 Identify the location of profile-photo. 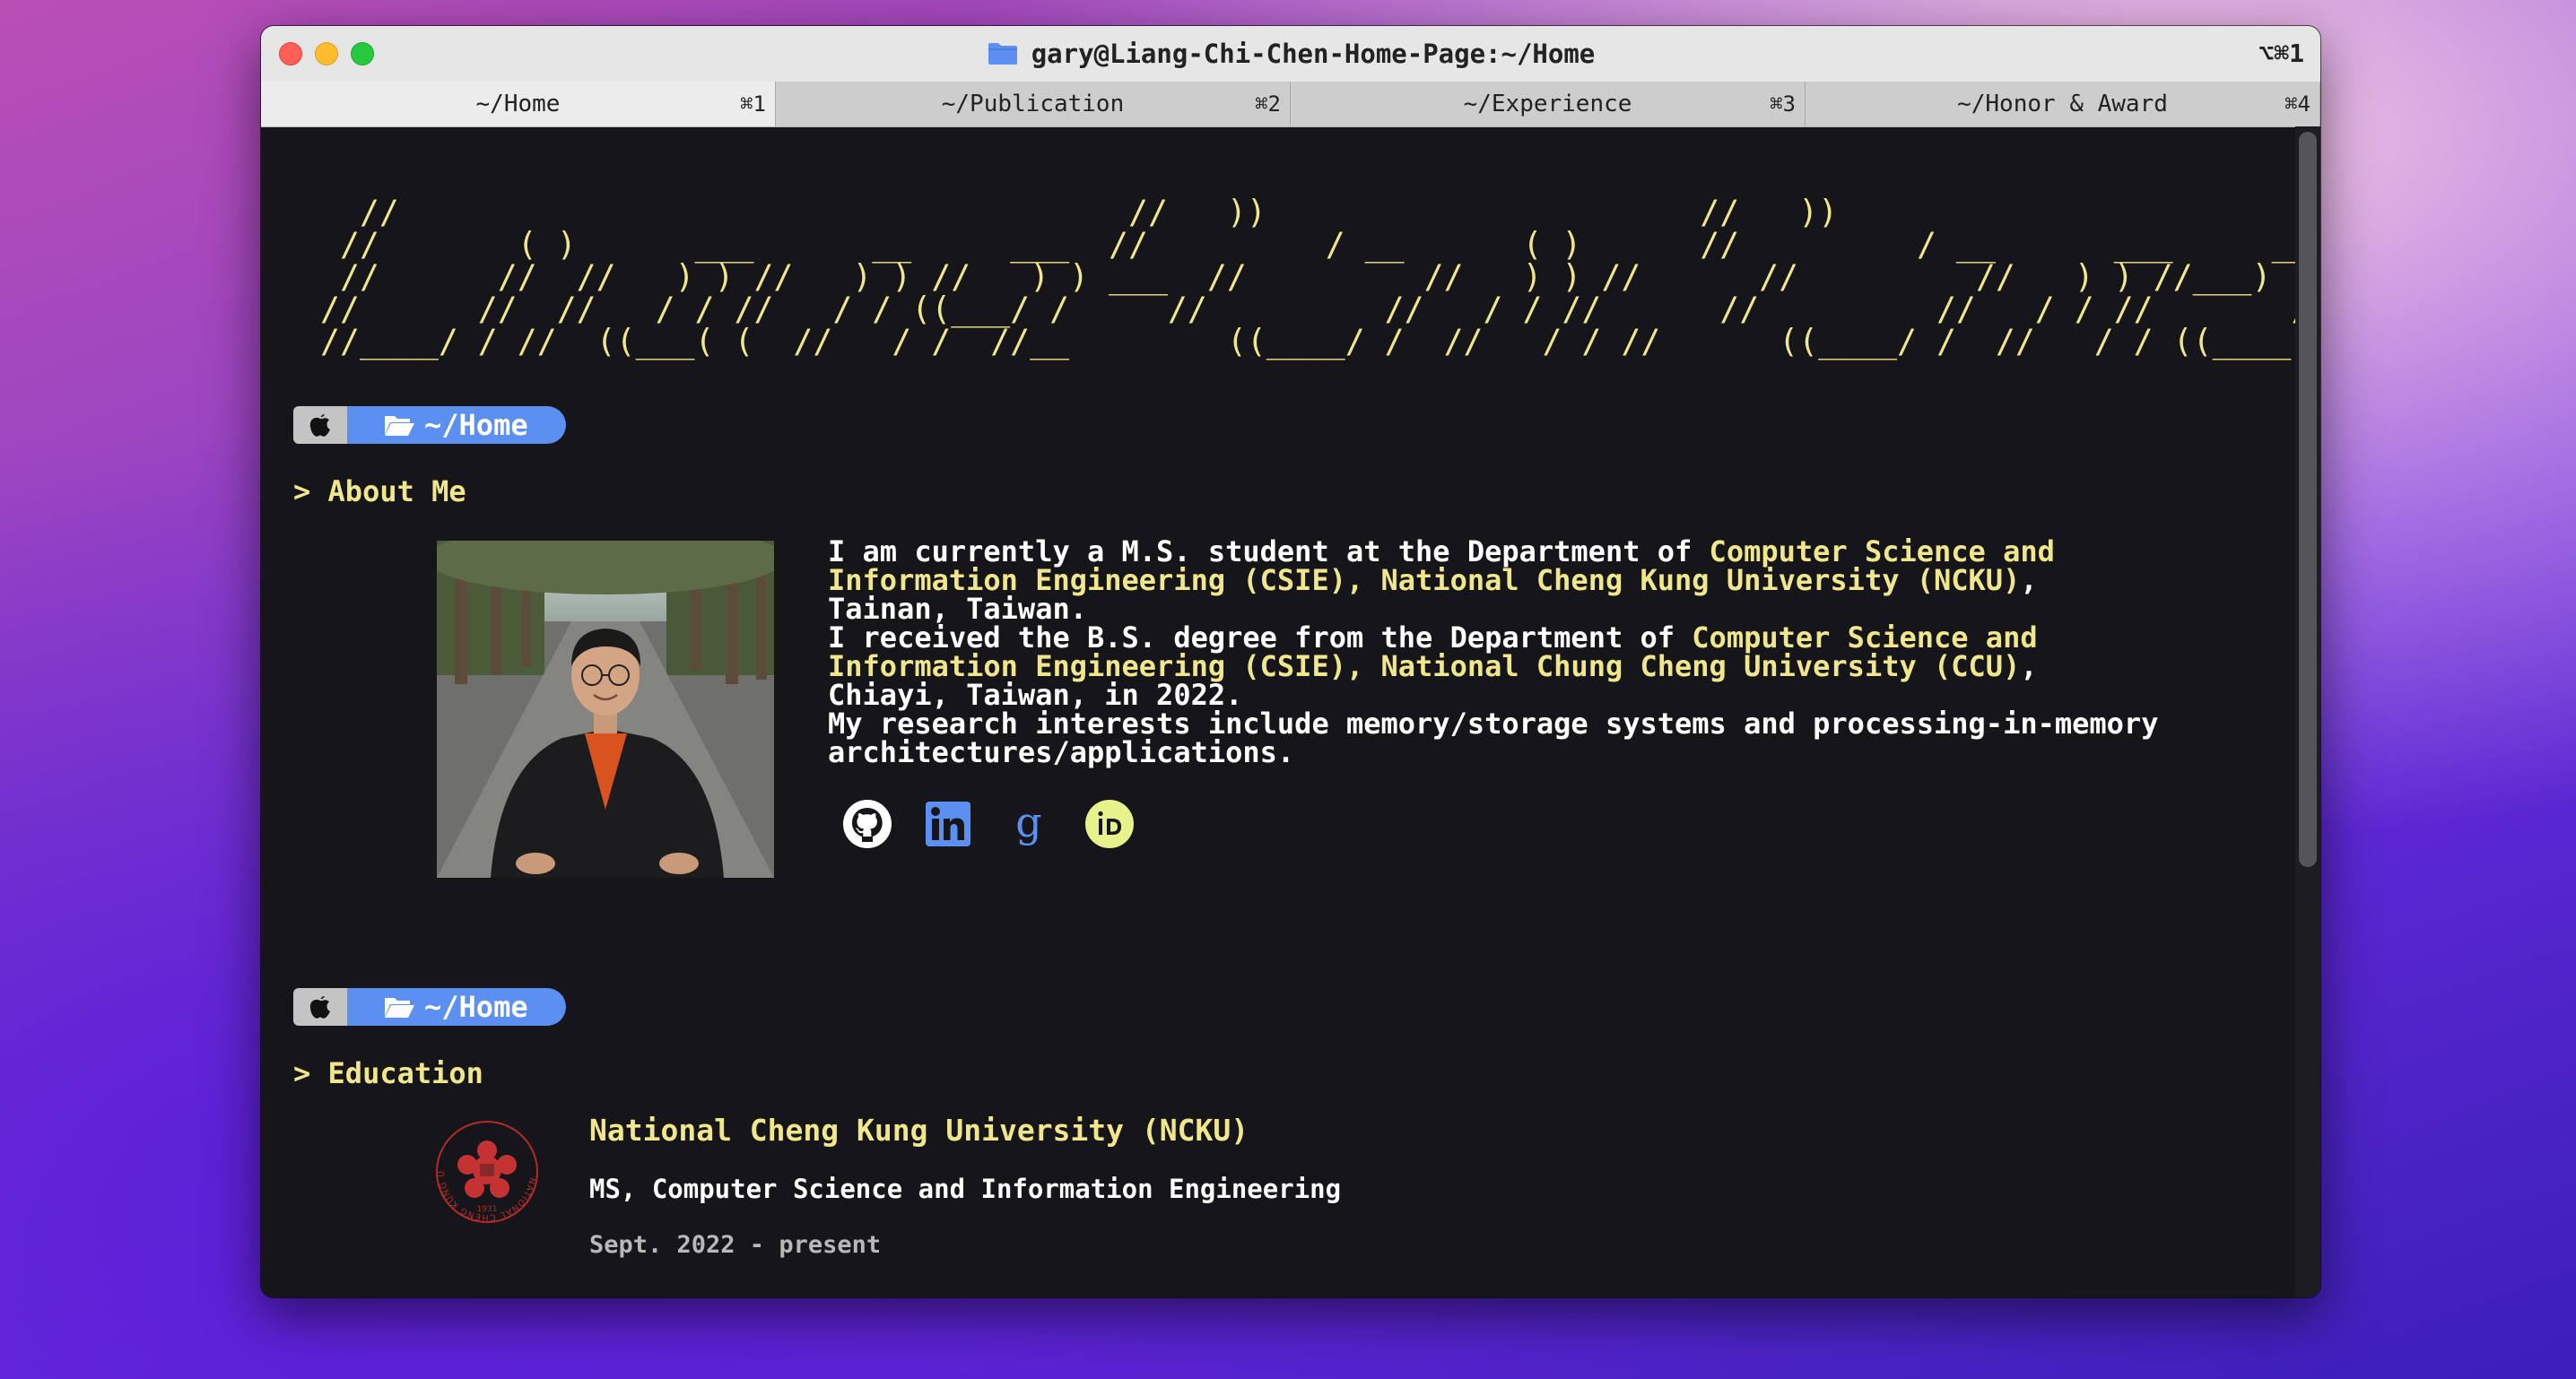
(605, 710).